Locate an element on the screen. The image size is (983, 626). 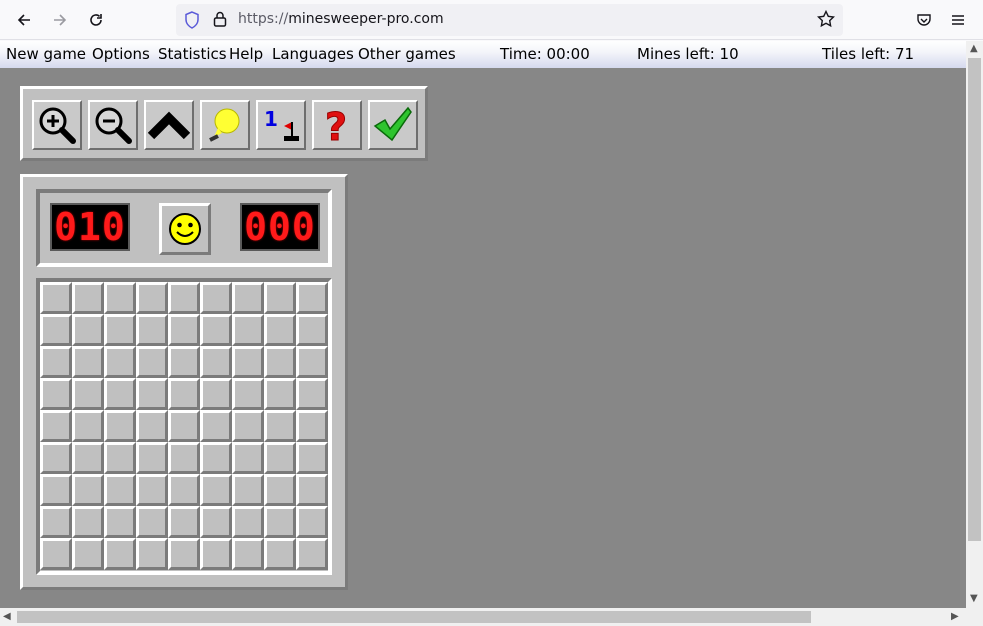
vertical-scroll-thumb is located at coordinates (974, 299).